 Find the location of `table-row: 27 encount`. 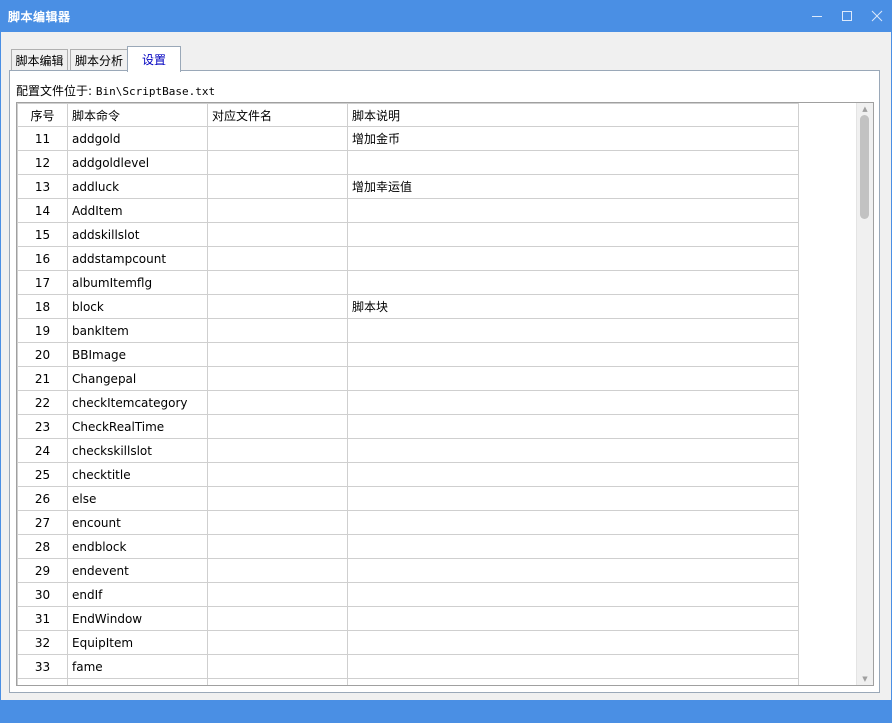

table-row: 27 encount is located at coordinates (408, 522).